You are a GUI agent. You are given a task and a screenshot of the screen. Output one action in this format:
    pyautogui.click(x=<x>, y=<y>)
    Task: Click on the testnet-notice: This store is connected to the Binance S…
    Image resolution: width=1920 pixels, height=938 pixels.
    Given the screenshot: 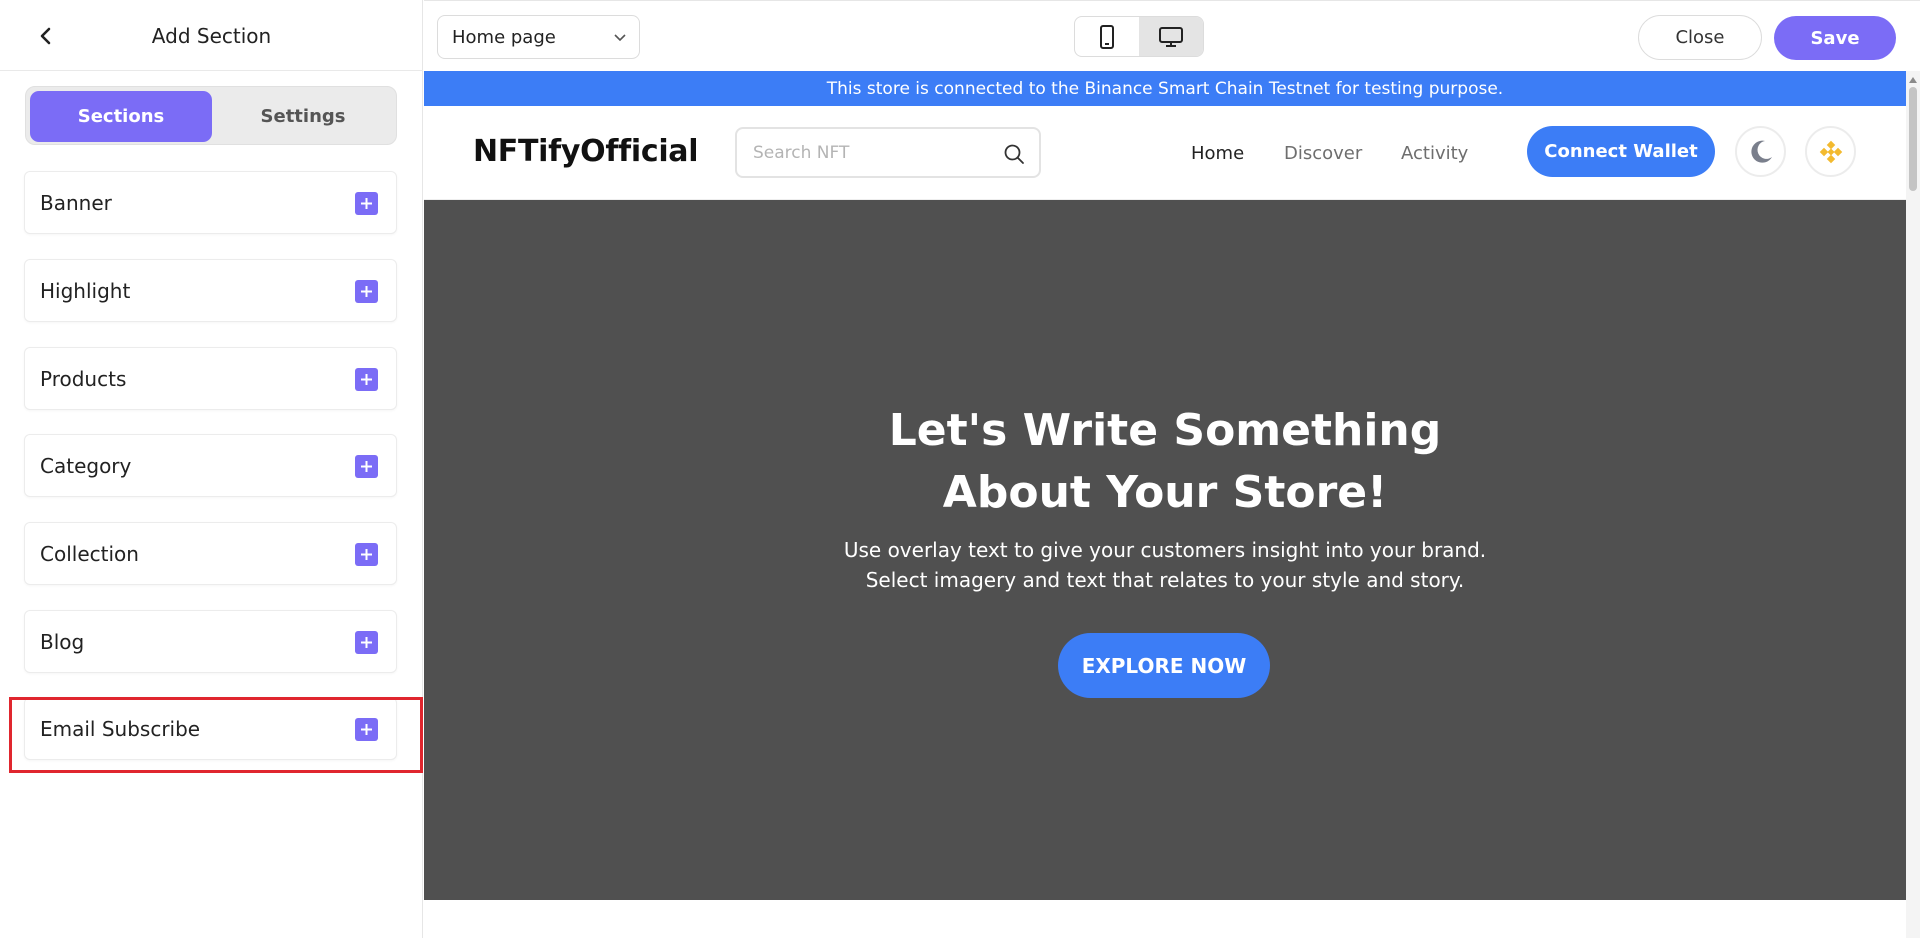 What is the action you would take?
    pyautogui.click(x=1165, y=88)
    